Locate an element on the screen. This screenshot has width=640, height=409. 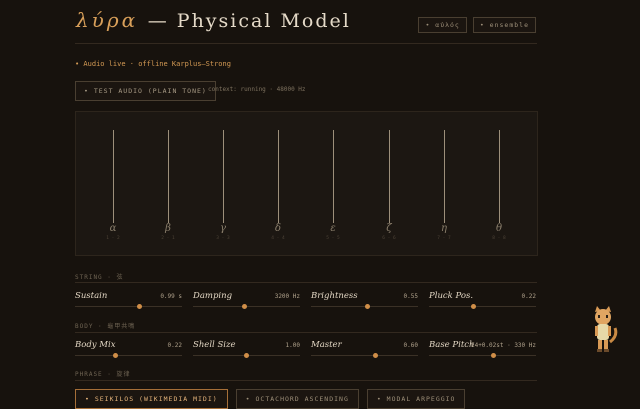
param-value: 0.60 is located at coordinates (410, 345).